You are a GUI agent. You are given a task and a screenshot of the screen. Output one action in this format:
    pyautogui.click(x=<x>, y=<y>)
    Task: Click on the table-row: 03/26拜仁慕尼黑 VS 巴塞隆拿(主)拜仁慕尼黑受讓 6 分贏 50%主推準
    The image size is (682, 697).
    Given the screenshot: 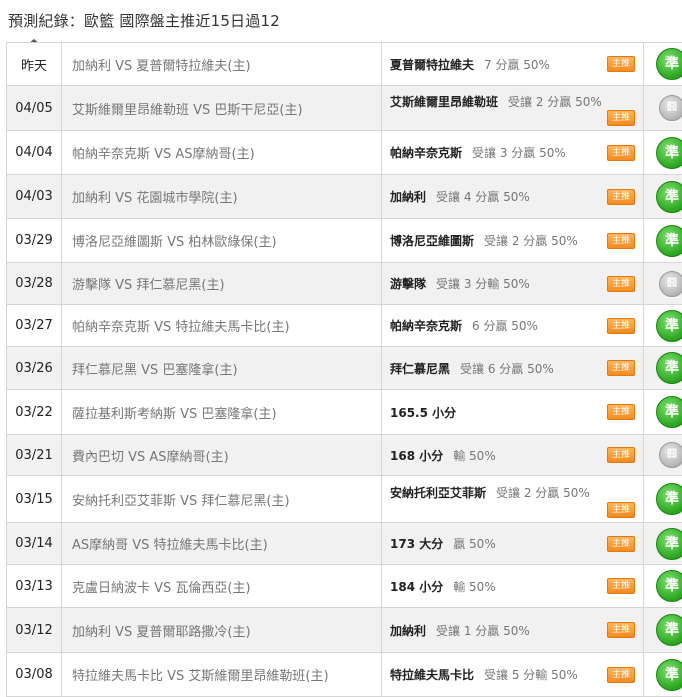 What is the action you would take?
    pyautogui.click(x=344, y=368)
    